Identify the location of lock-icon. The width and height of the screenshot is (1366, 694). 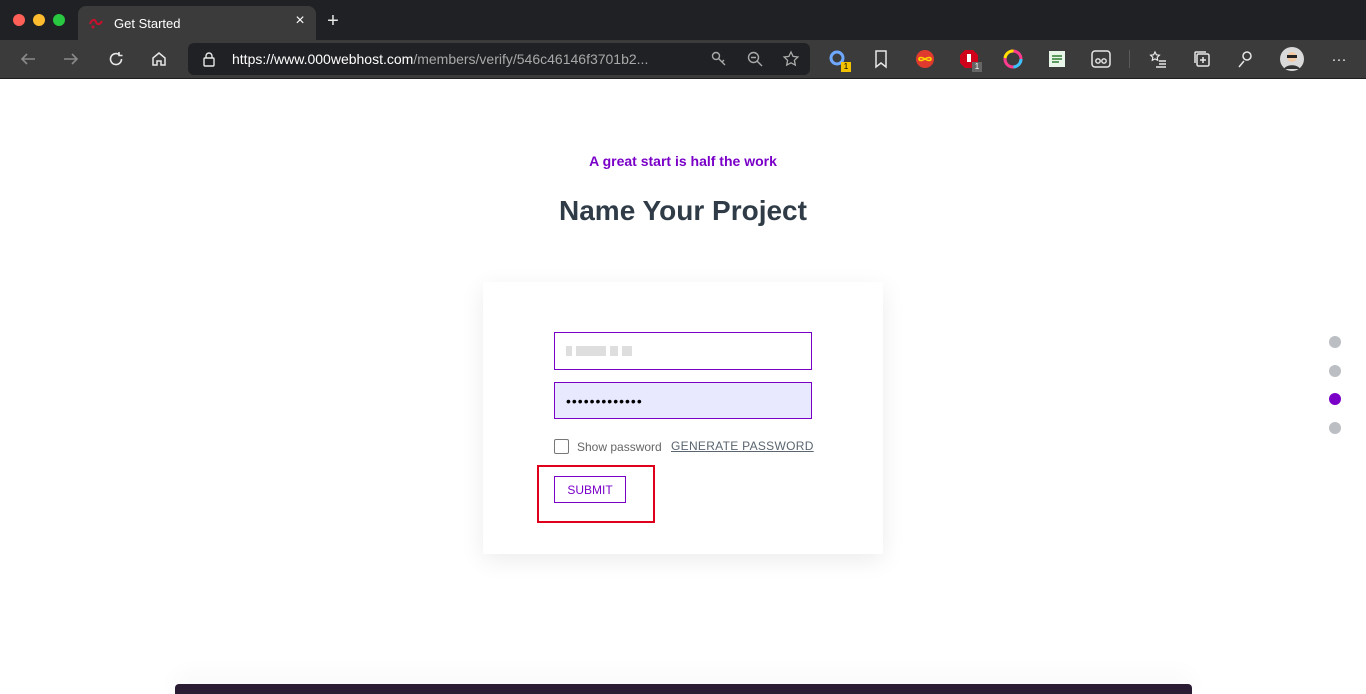
(209, 59).